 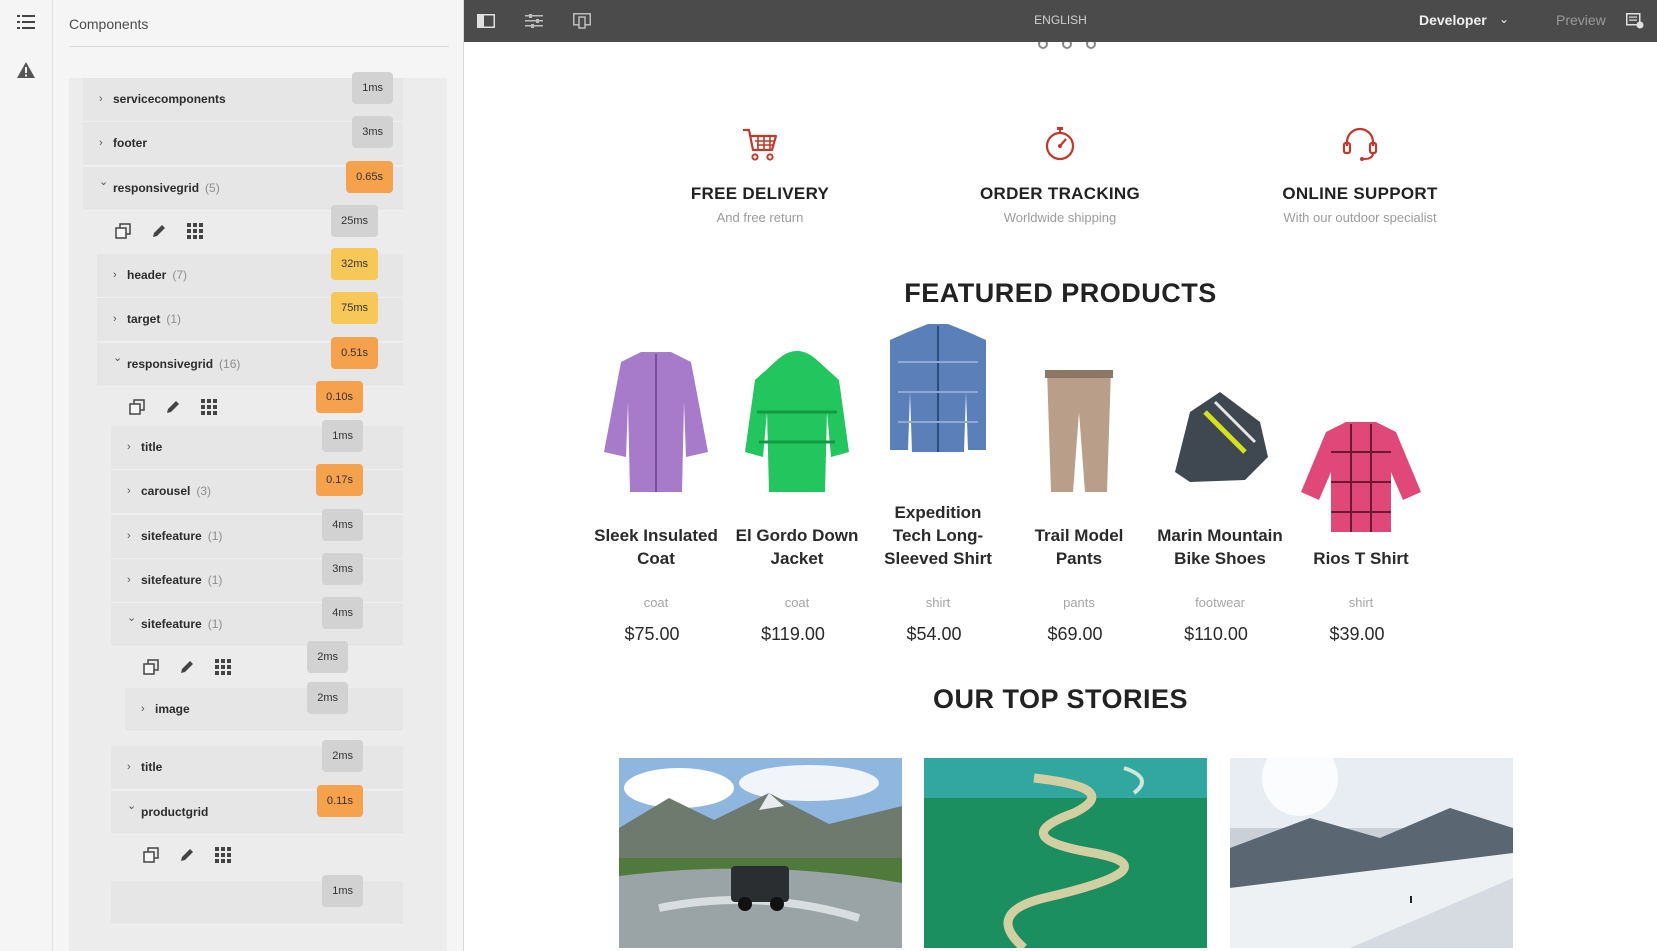 What do you see at coordinates (176, 491) in the screenshot?
I see `component-name: carousel (3)` at bounding box center [176, 491].